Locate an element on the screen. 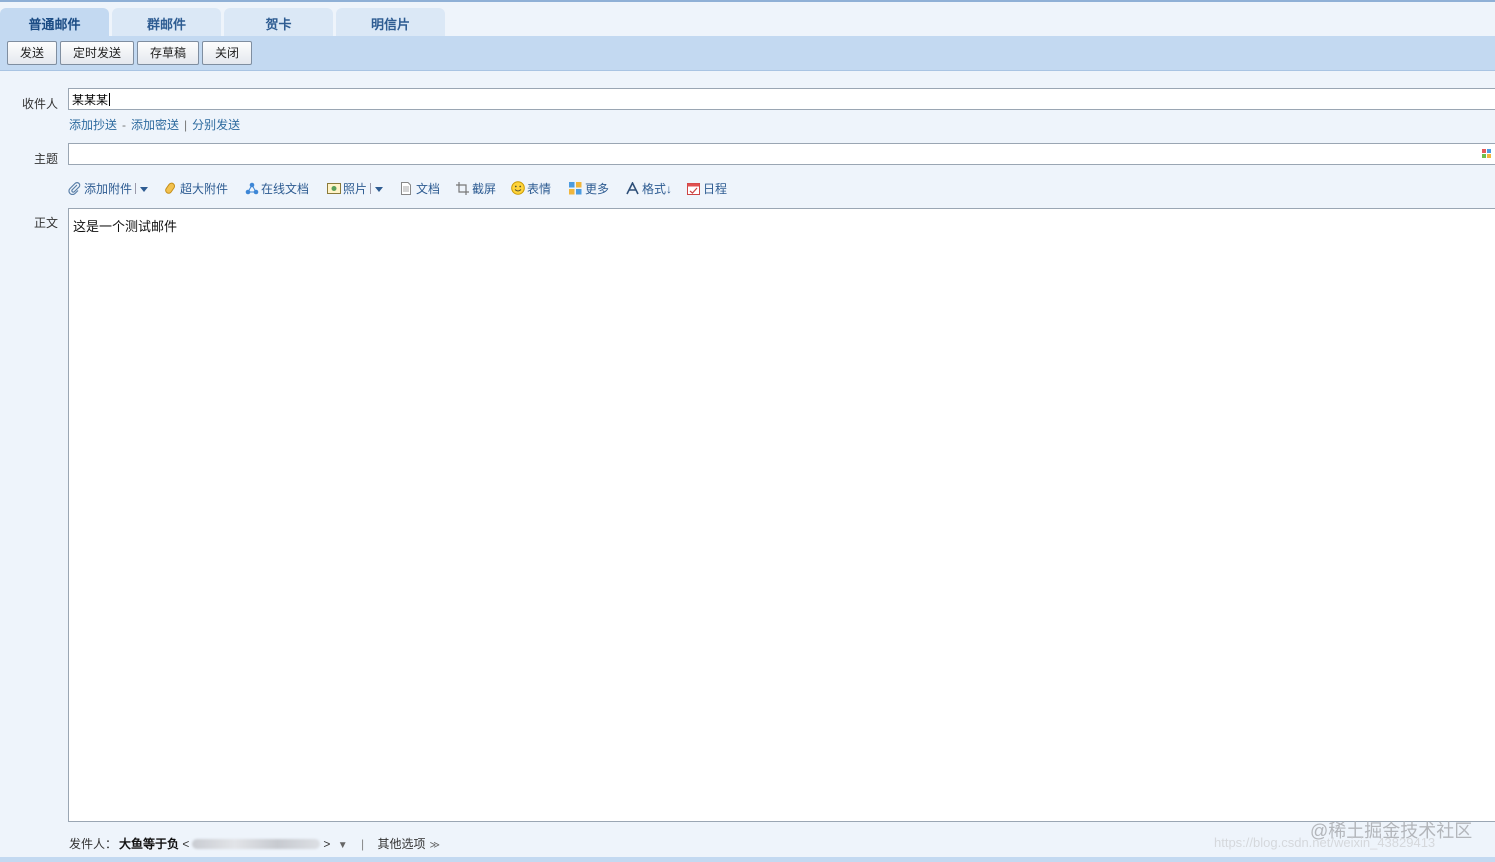 The height and width of the screenshot is (862, 1495). tab-postcard: 明信片 is located at coordinates (390, 22).